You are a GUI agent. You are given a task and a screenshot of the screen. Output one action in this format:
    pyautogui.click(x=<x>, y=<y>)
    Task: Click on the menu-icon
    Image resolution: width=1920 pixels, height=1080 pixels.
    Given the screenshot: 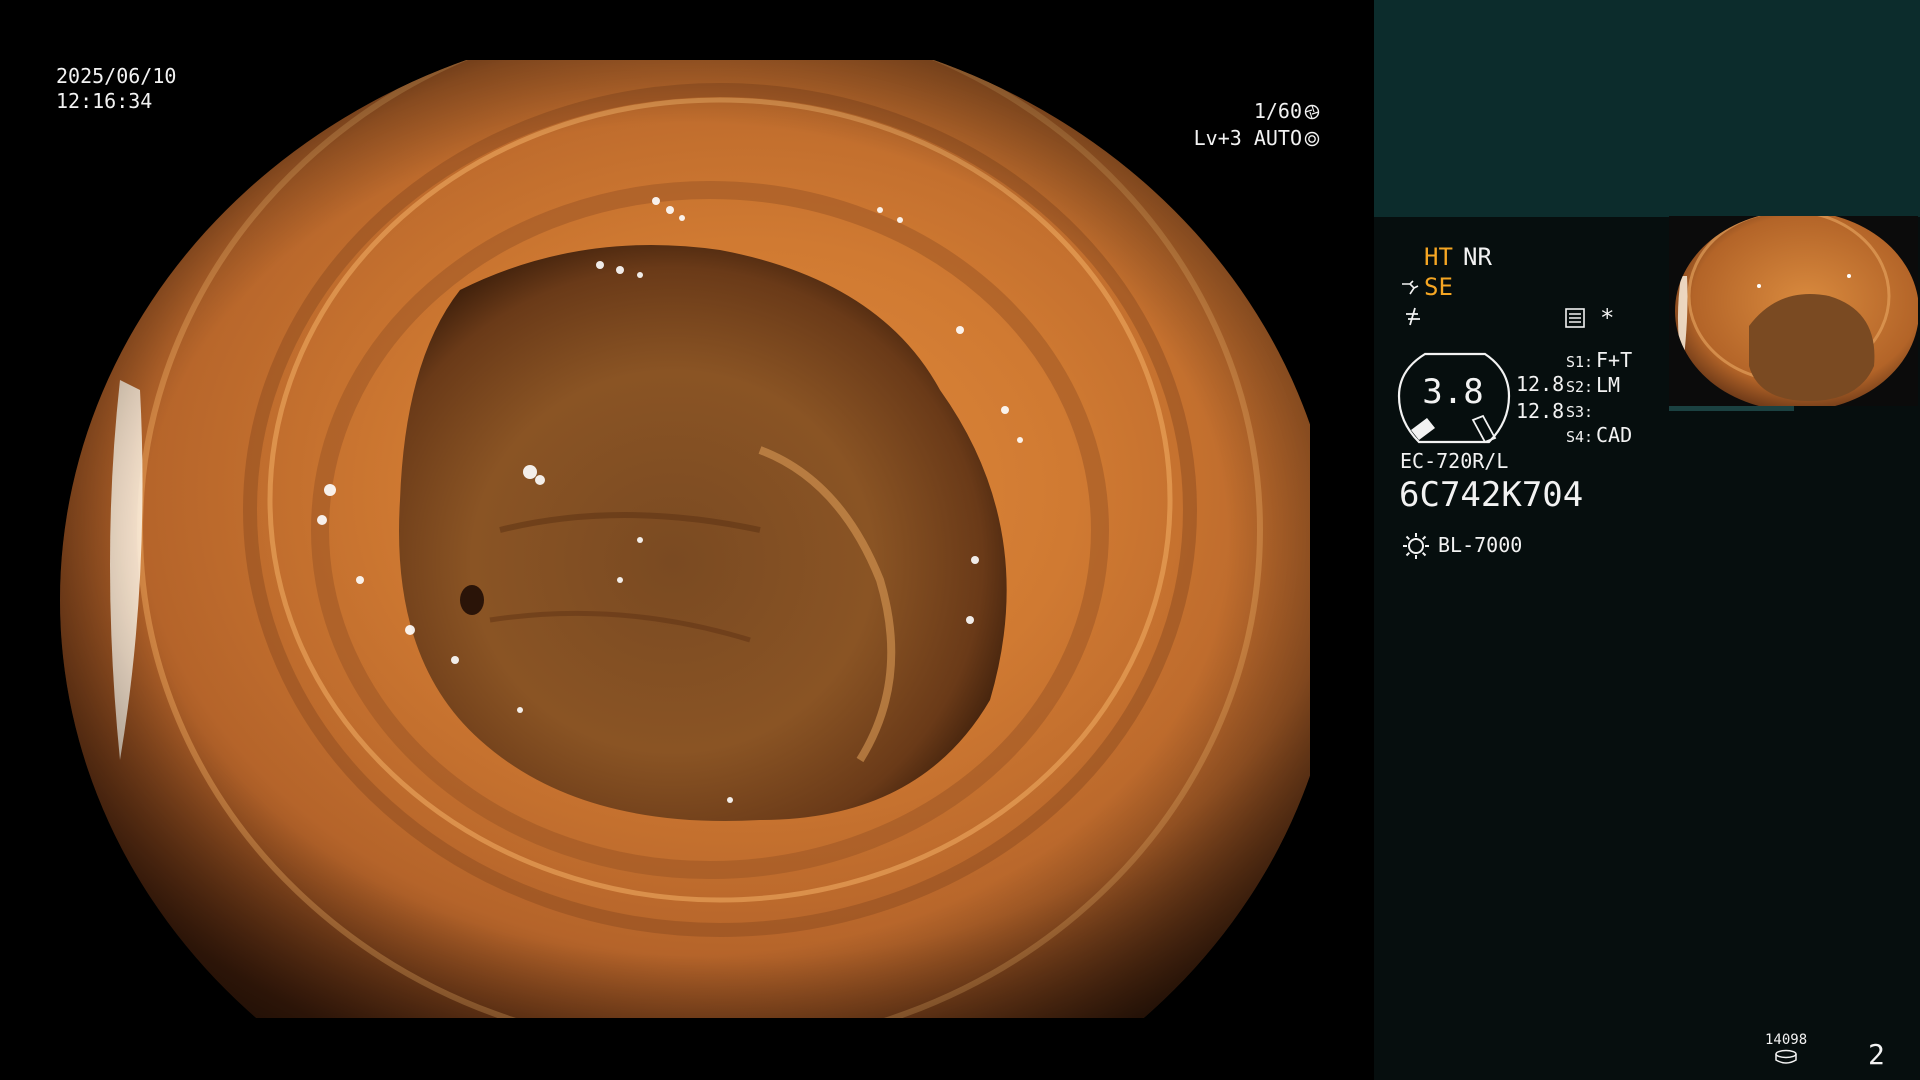 What is the action you would take?
    pyautogui.click(x=1575, y=318)
    